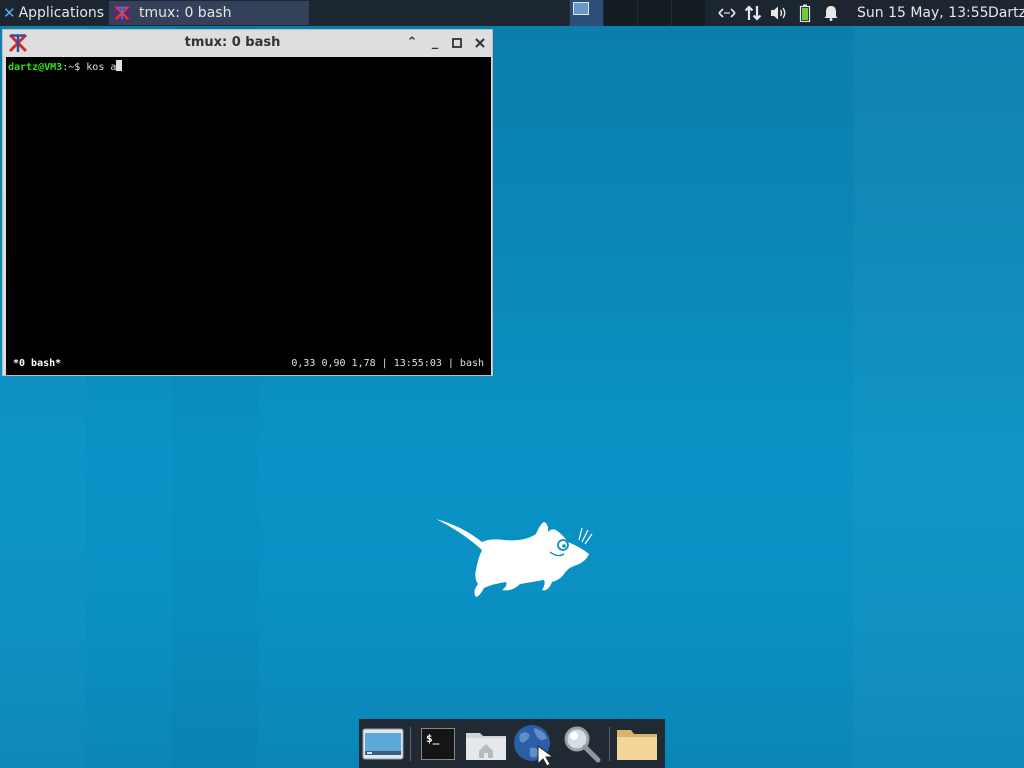 This screenshot has width=1024, height=768. I want to click on terminal-icon: $_, so click(438, 743).